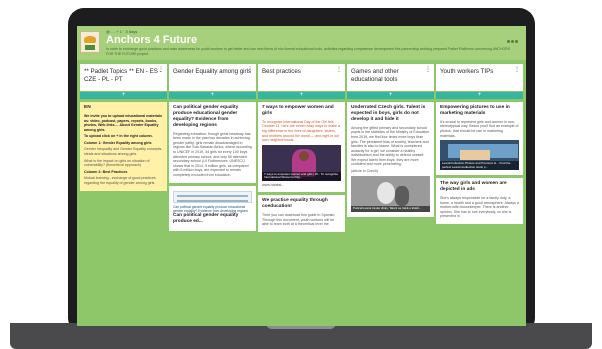 This screenshot has height=349, width=602. Describe the element at coordinates (513, 36) in the screenshot. I see `board-actions-icon` at that location.